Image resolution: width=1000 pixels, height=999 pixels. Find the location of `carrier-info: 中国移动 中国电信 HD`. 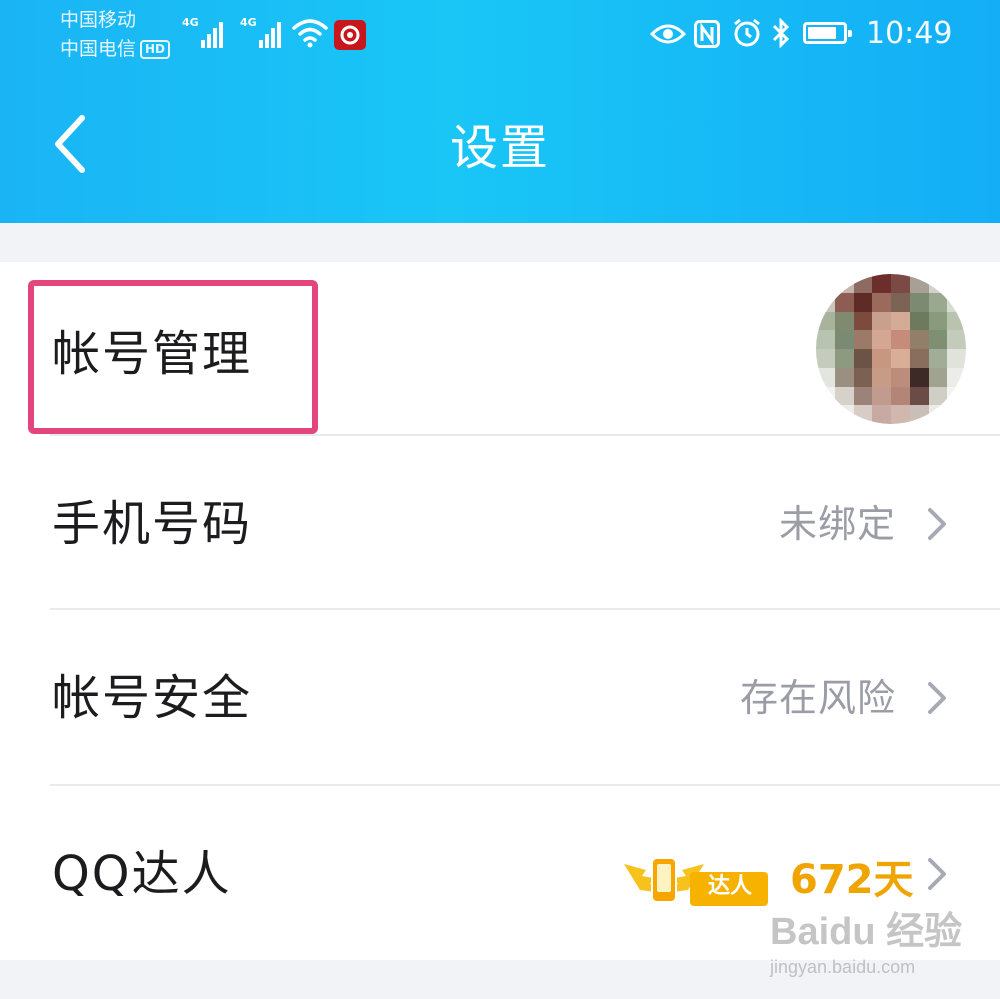

carrier-info: 中国移动 中国电信 HD is located at coordinates (115, 35).